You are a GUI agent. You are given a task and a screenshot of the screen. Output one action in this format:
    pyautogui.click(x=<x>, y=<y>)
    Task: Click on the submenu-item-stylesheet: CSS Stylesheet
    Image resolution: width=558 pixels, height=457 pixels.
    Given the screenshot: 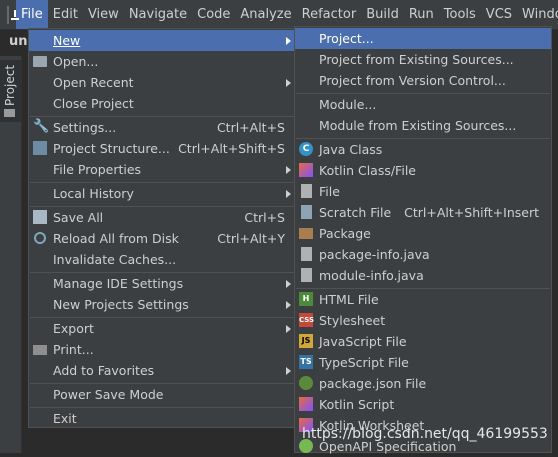 What is the action you would take?
    pyautogui.click(x=423, y=320)
    